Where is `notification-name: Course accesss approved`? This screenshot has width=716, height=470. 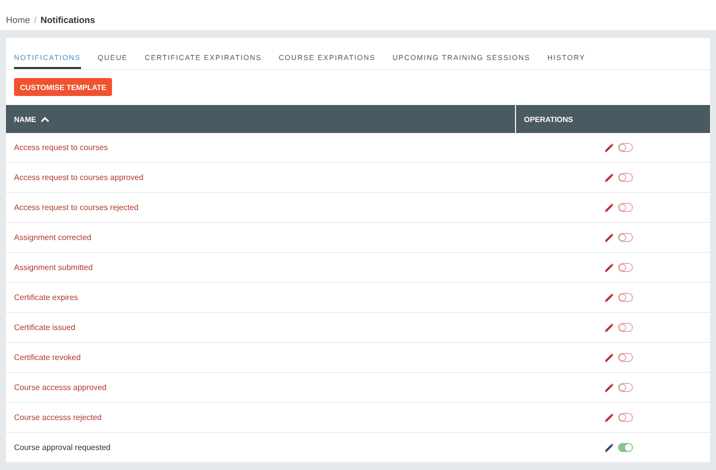 notification-name: Course accesss approved is located at coordinates (60, 387).